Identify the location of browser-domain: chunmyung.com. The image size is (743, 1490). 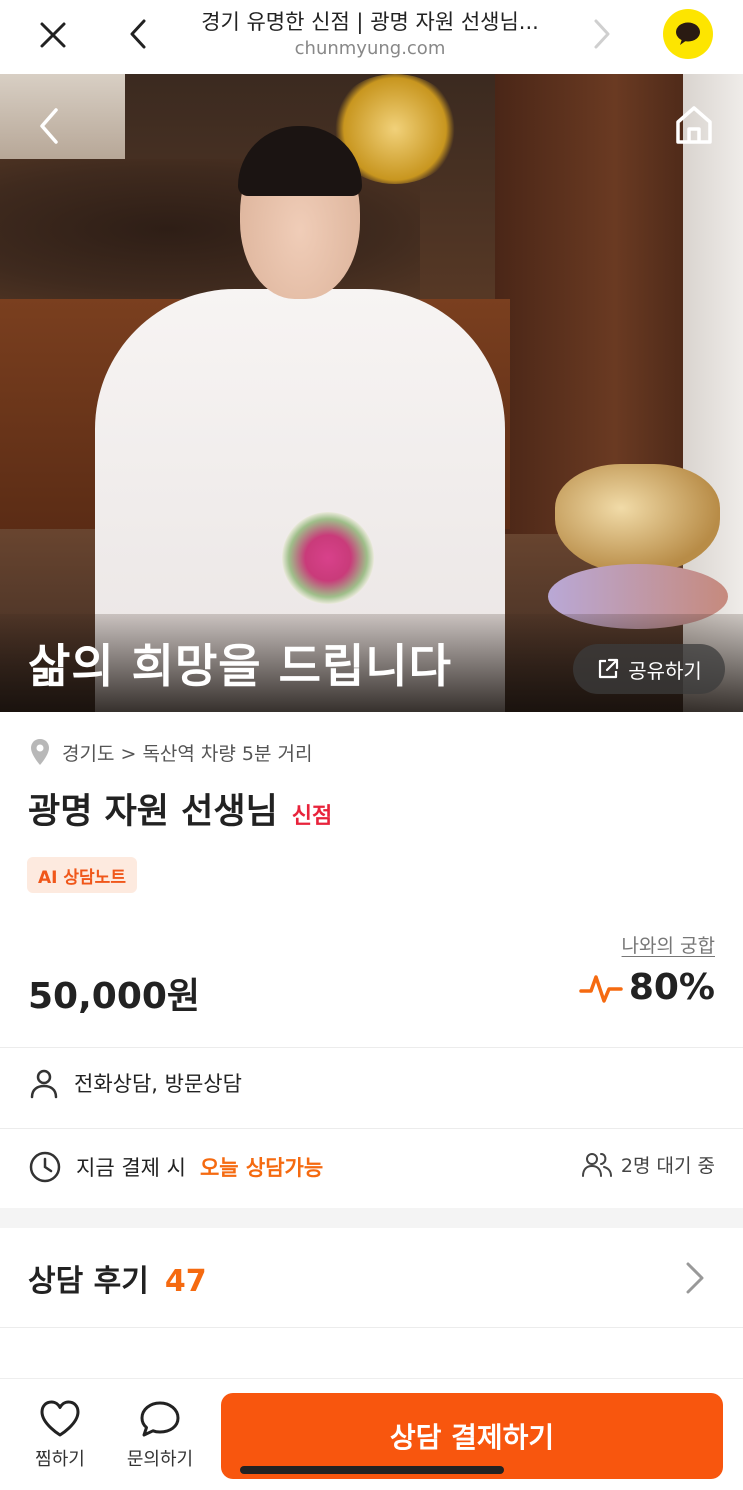
(370, 48).